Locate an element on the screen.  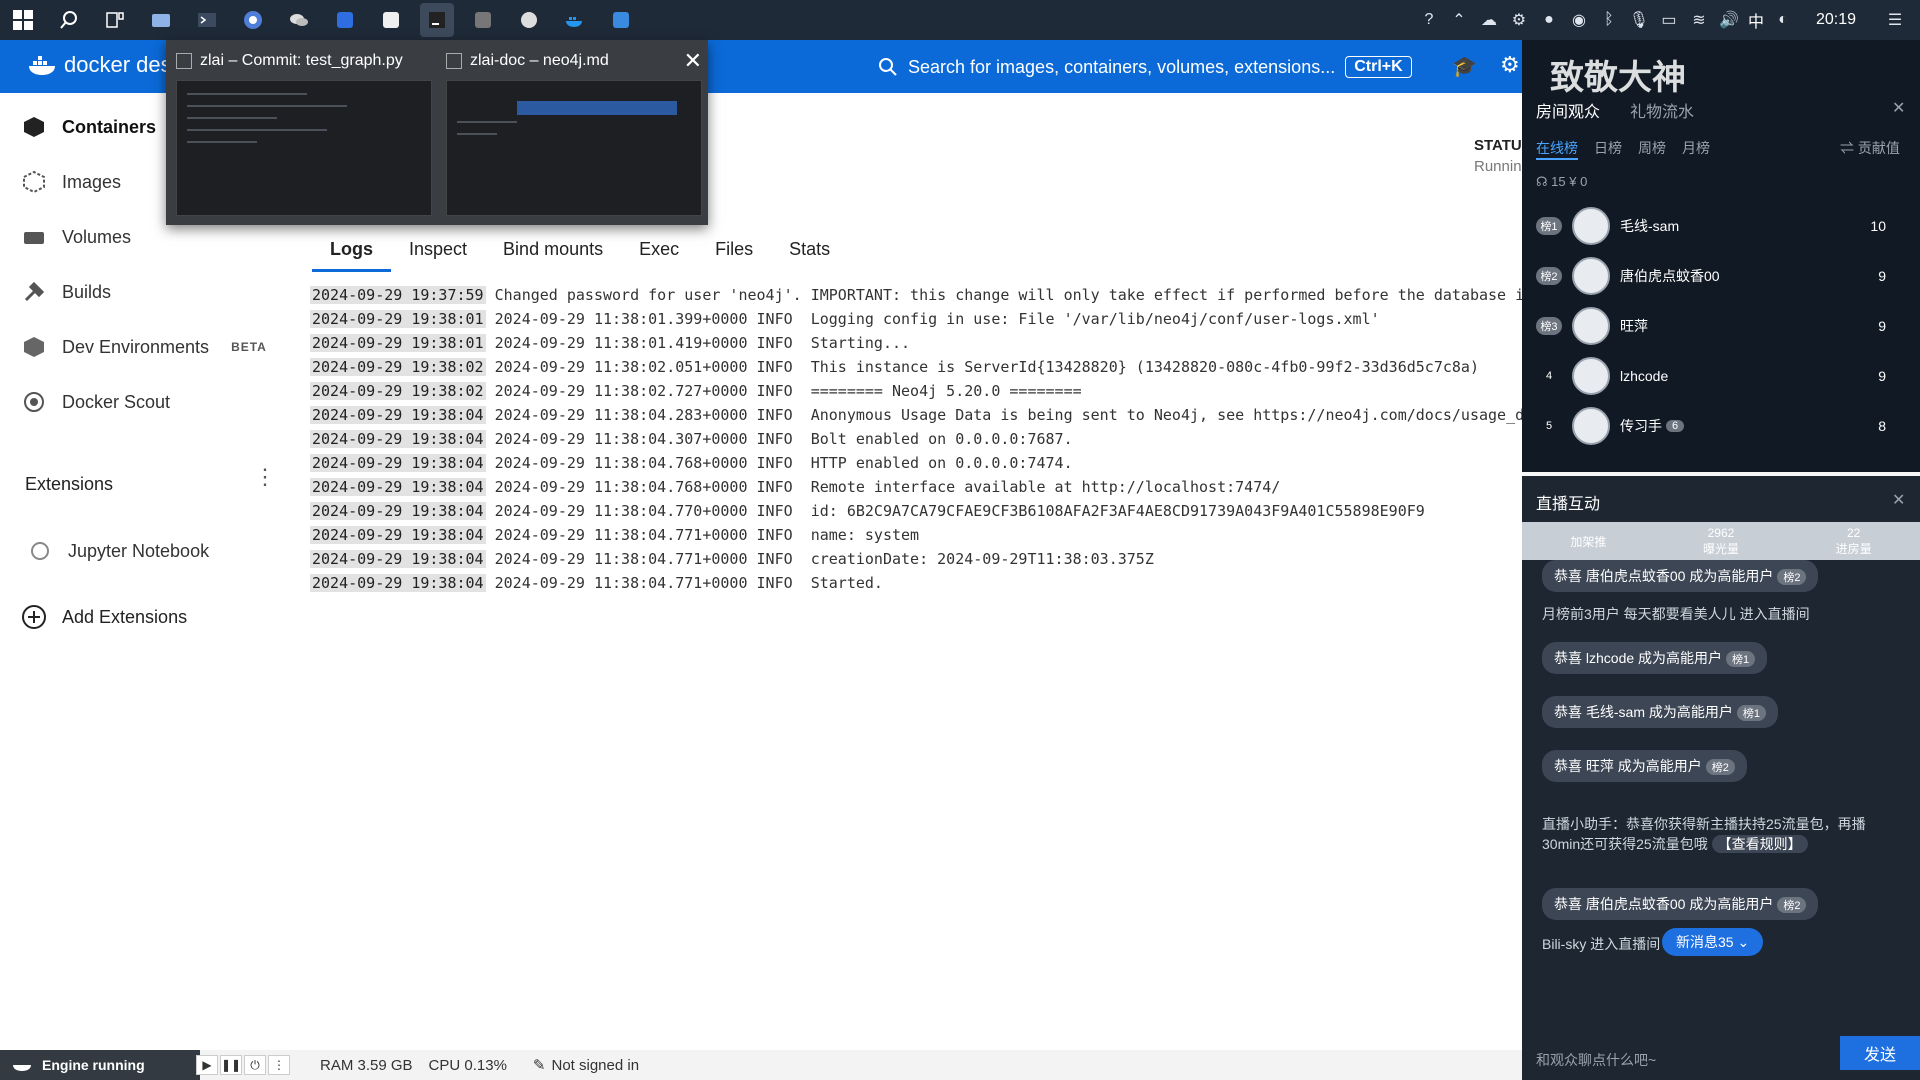
sidebar-item-images: Images is located at coordinates (70, 182).